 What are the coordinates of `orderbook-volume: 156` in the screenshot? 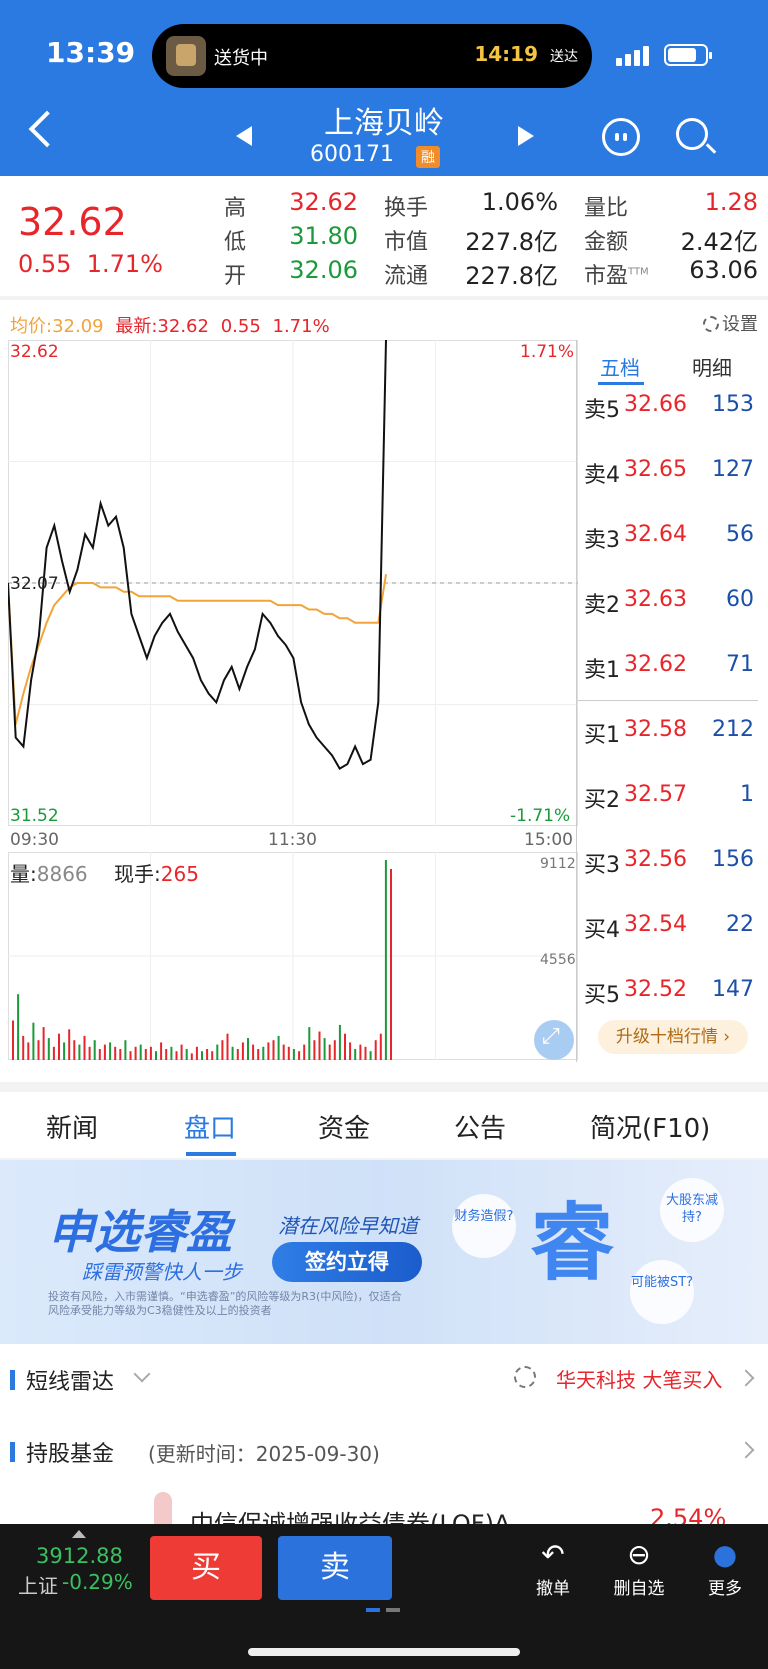 It's located at (733, 859).